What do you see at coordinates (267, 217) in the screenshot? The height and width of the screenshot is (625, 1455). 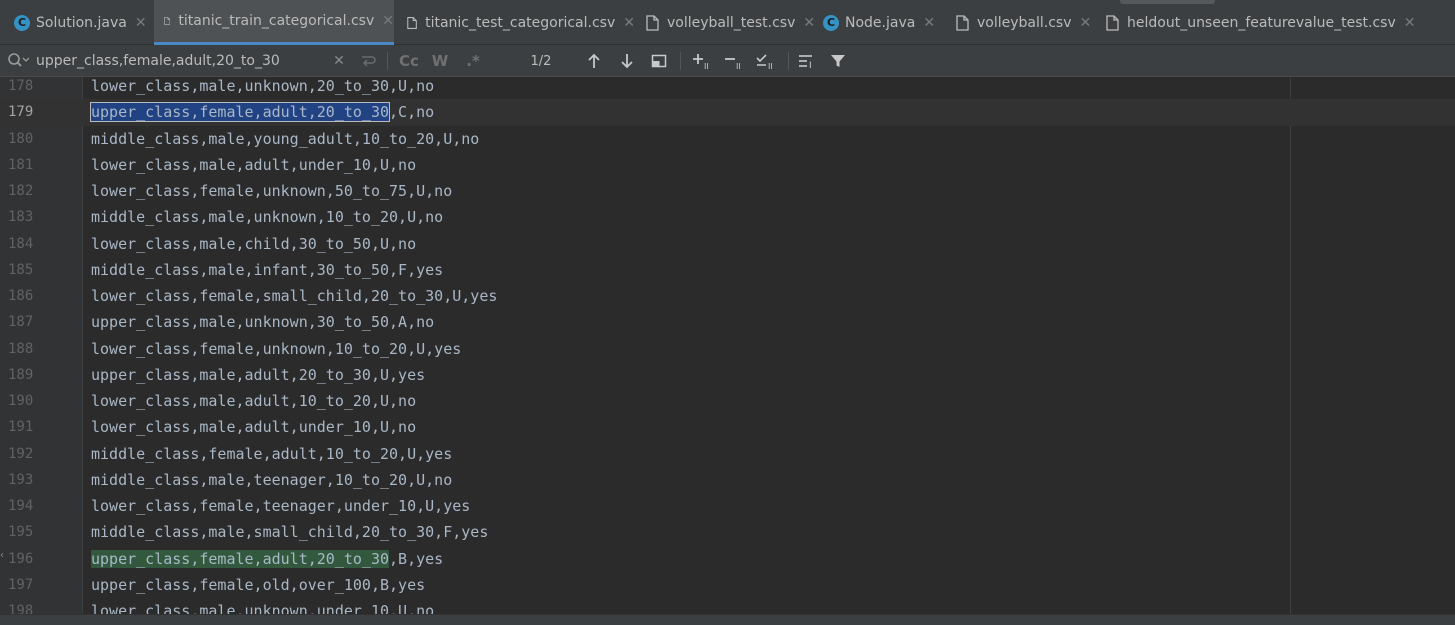 I see `line-text: middle_class,male,unknown,10_to_20,U,no` at bounding box center [267, 217].